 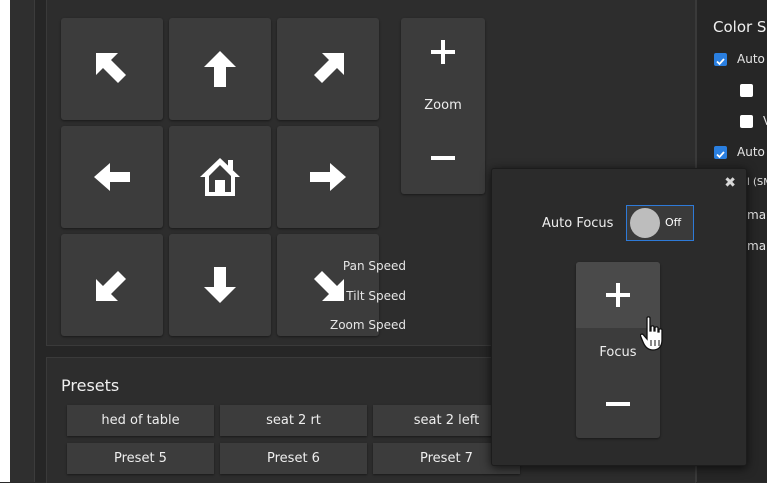 I want to click on zoom-in-button, so click(x=443, y=52).